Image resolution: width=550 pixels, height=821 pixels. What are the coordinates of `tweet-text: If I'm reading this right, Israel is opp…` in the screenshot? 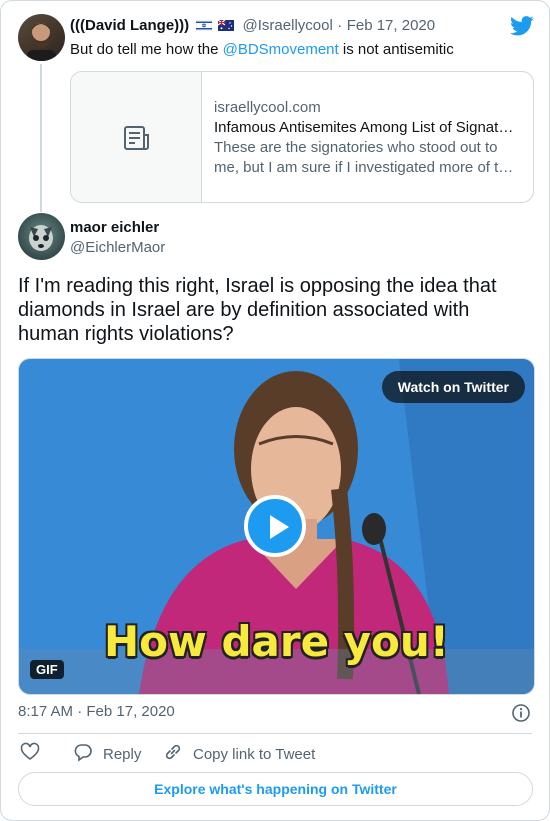 It's located at (257, 310).